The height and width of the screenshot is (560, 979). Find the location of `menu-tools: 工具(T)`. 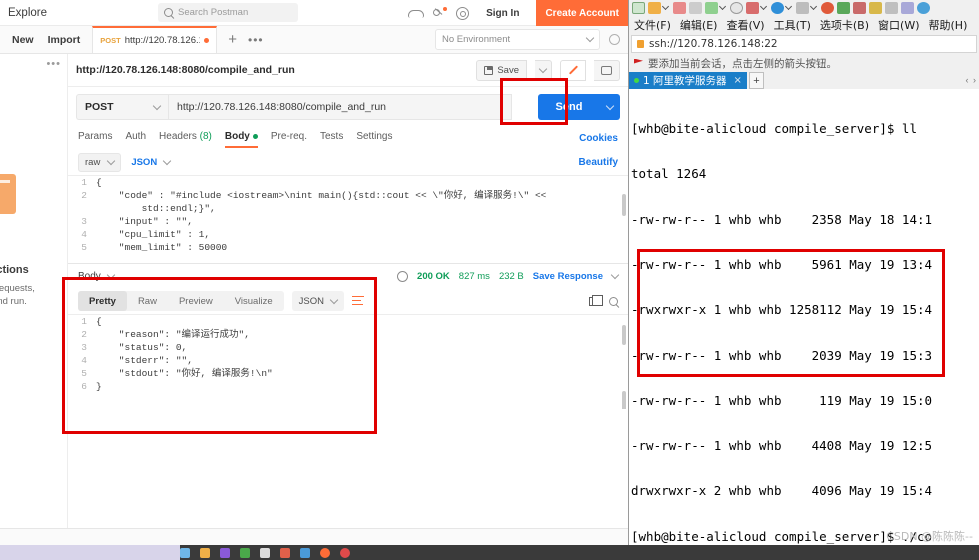

menu-tools: 工具(T) is located at coordinates (792, 25).